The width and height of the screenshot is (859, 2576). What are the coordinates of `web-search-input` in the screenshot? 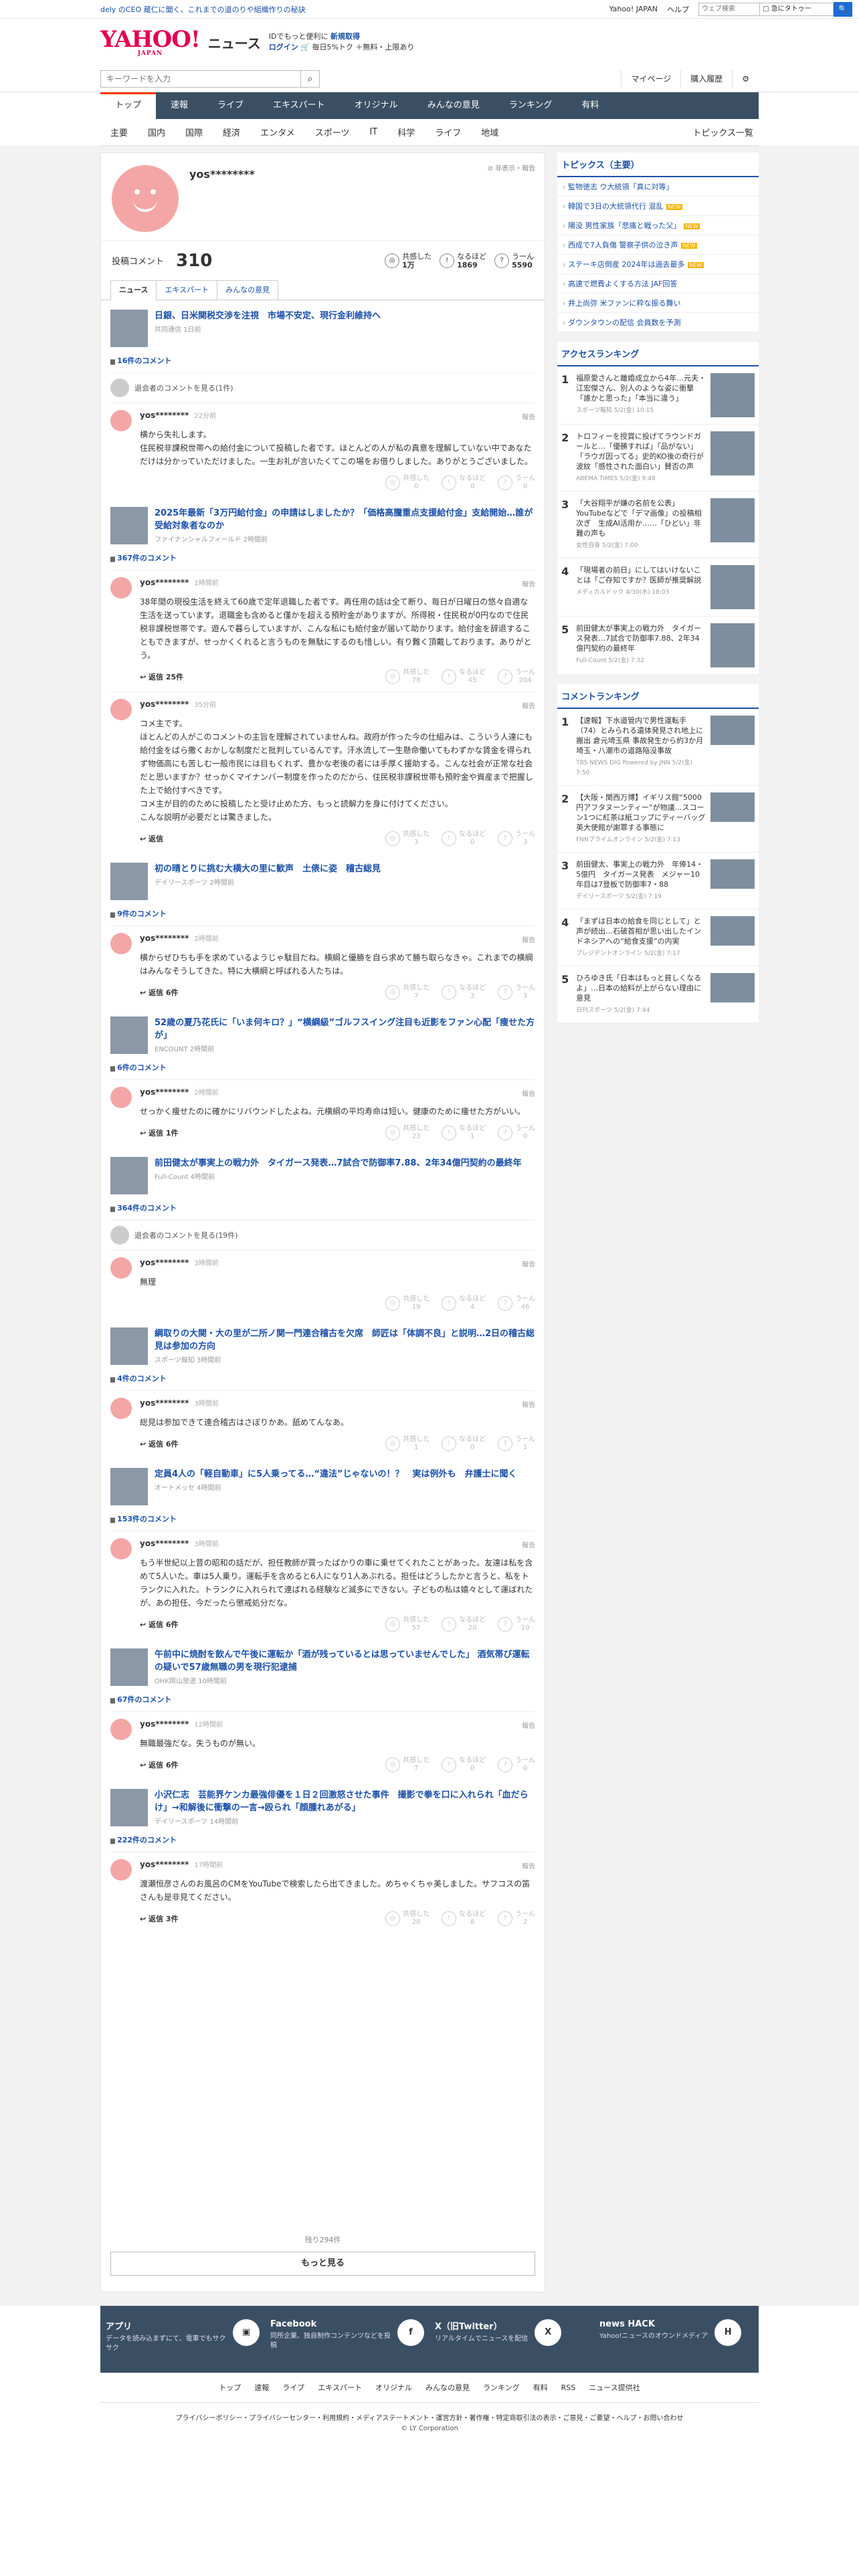 It's located at (729, 9).